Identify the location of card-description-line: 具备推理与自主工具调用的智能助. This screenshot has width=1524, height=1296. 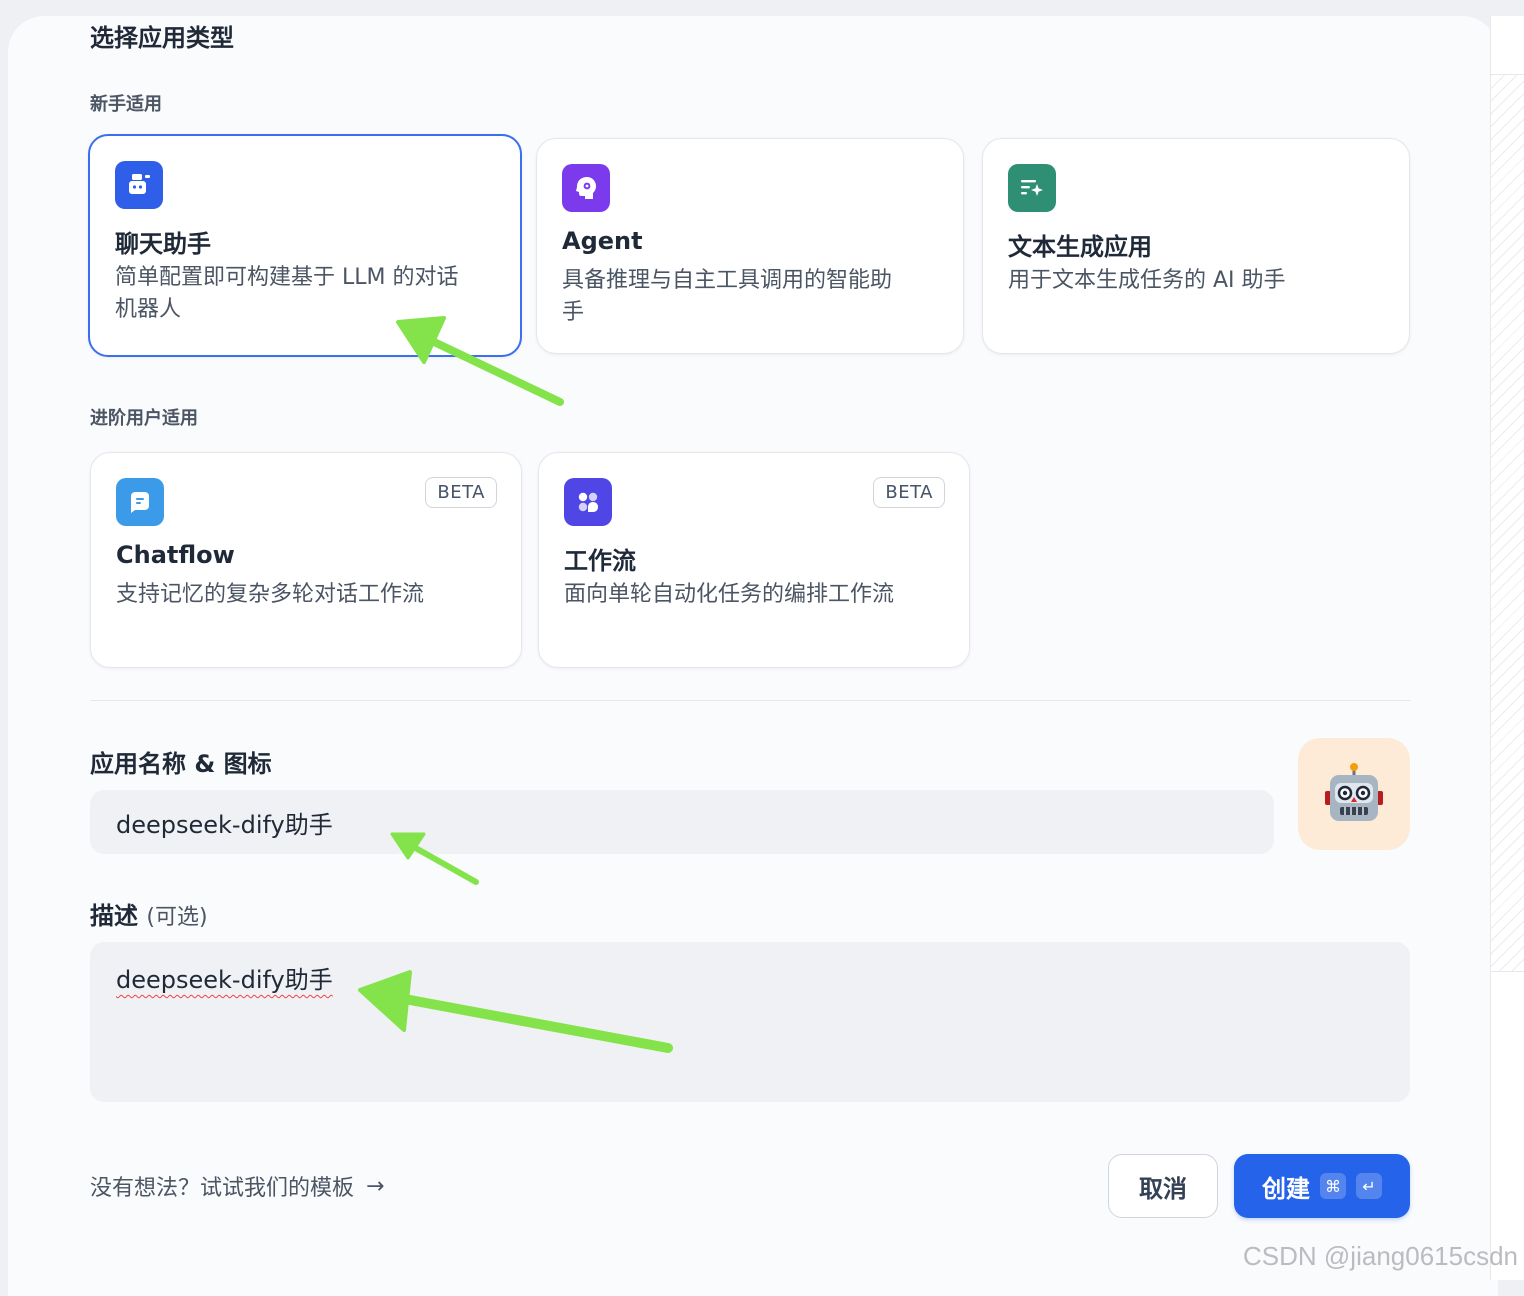
(727, 280).